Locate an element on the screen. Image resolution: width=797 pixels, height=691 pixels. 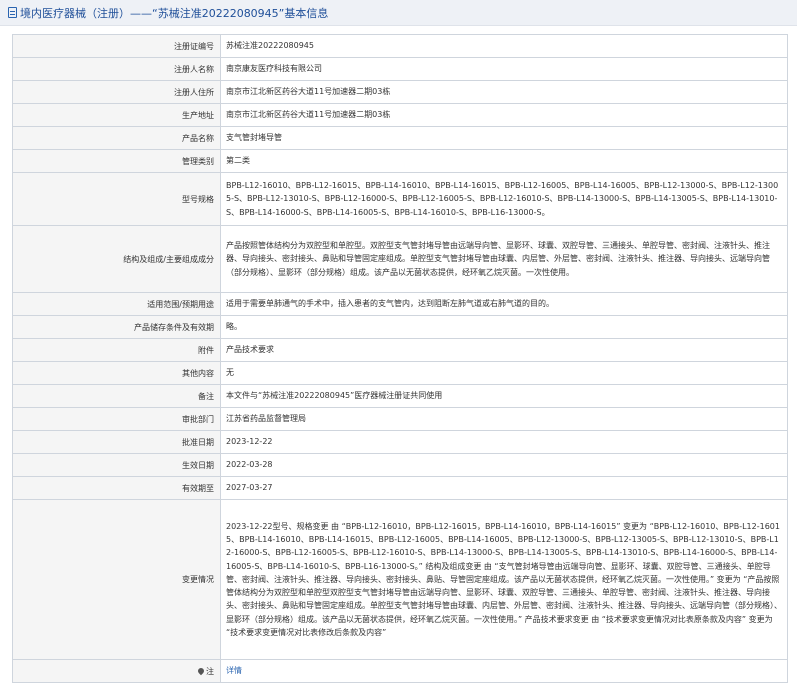
footer-label-cell: 注 is located at coordinates (116, 671).